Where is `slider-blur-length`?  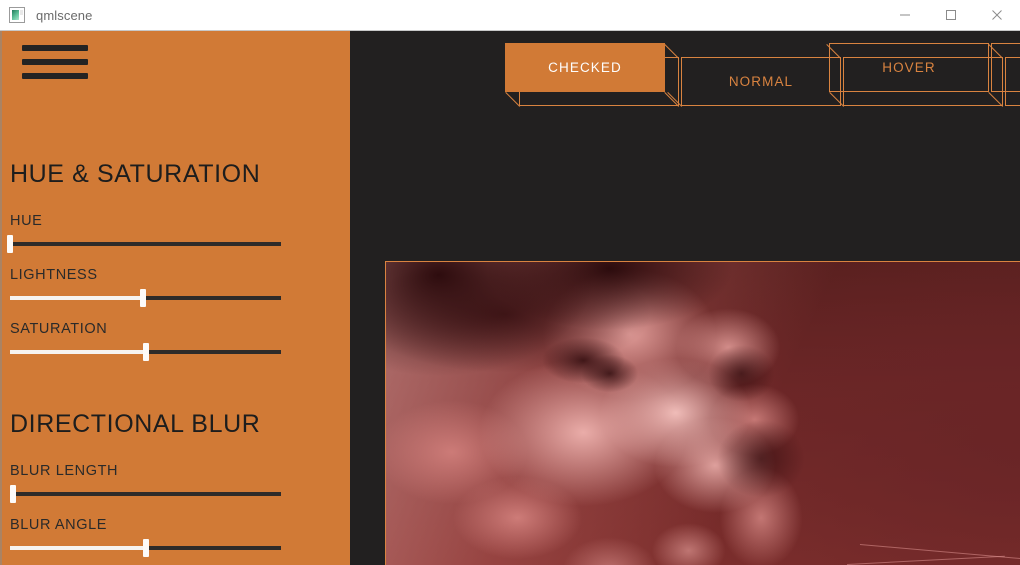 slider-blur-length is located at coordinates (145, 494).